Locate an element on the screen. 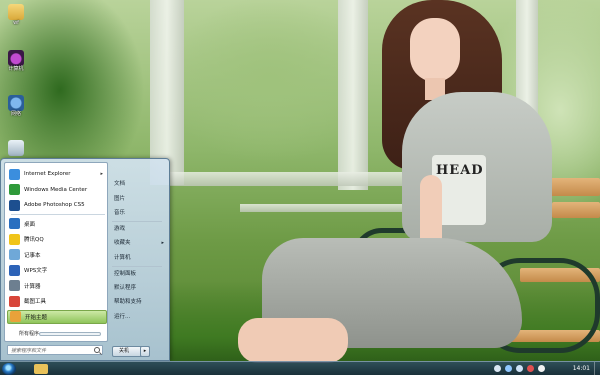  desktop-icon-wf: wf is located at coordinates (16, 15).